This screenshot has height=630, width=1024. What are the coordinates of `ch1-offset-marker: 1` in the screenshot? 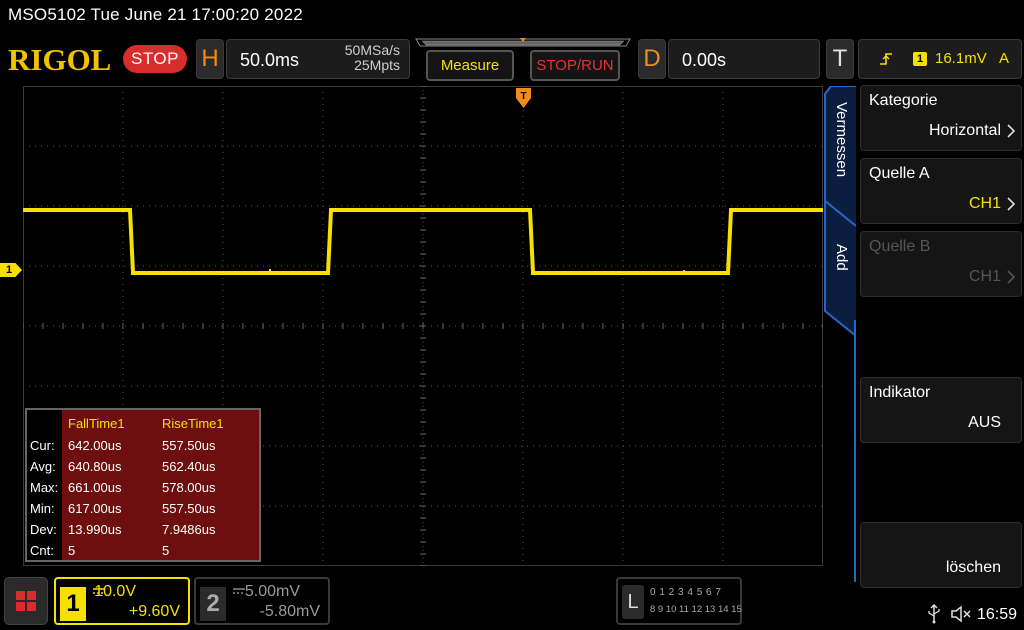 It's located at (11, 270).